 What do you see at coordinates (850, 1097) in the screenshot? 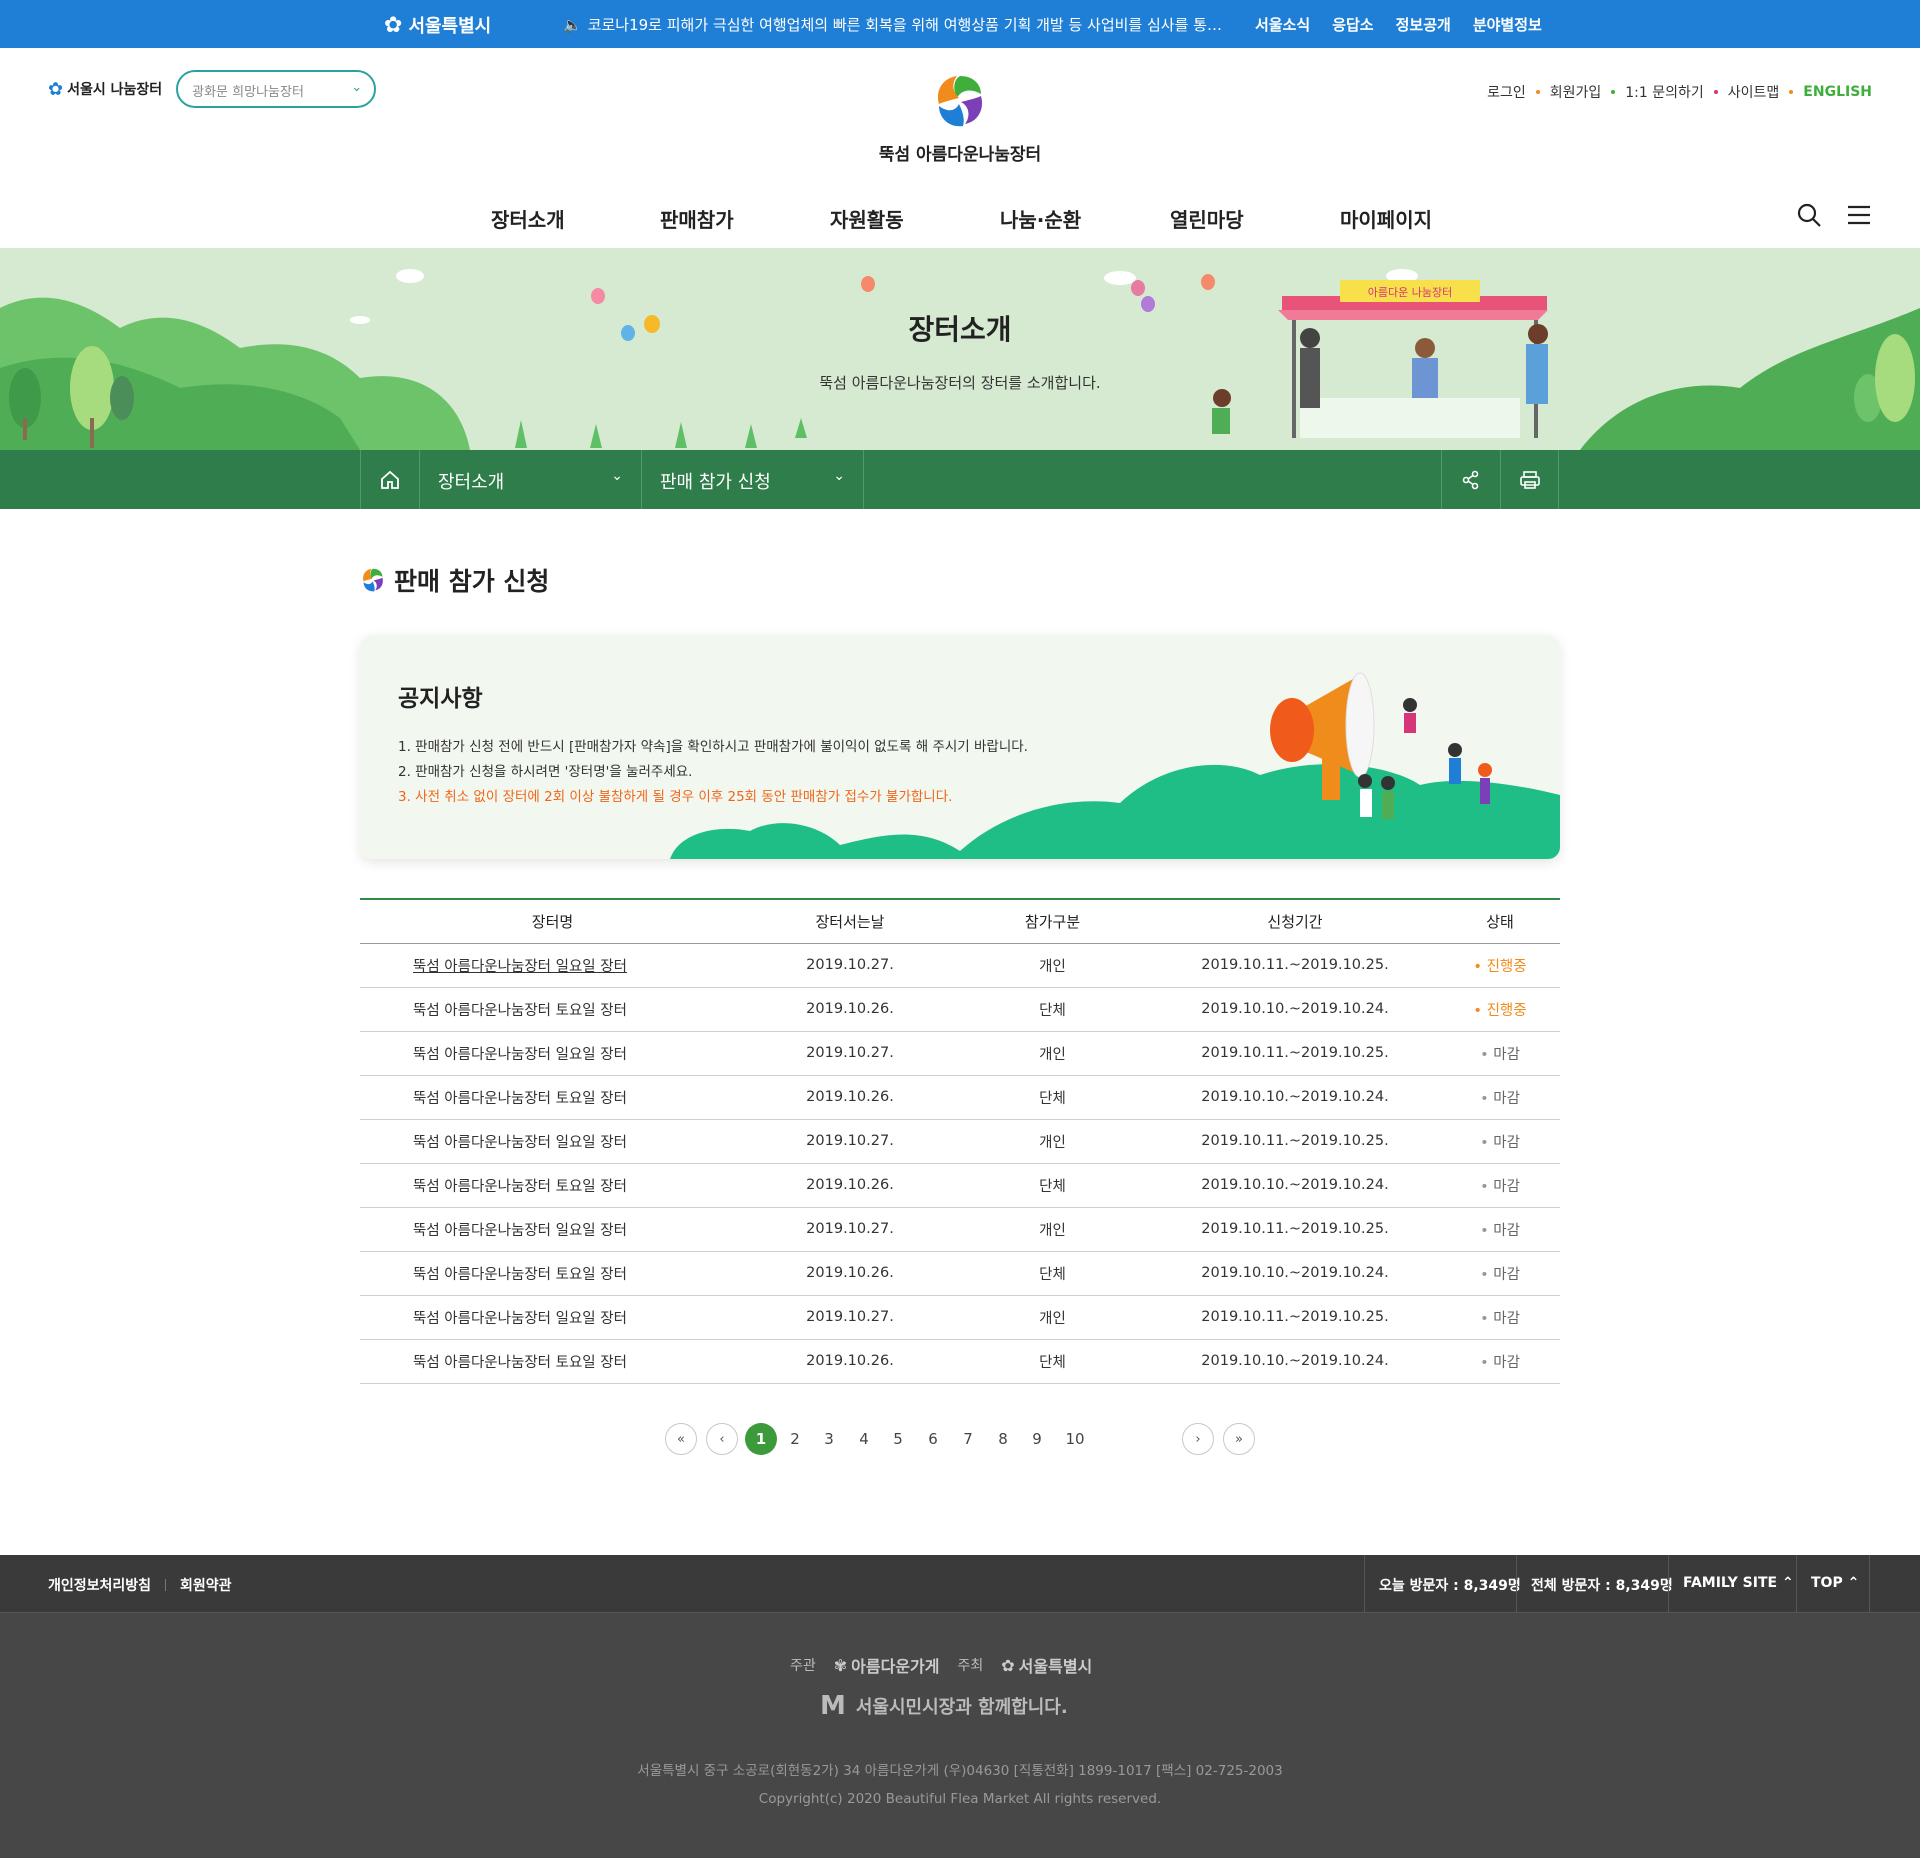
I see `cell-market-date-text: 2019.10.26.` at bounding box center [850, 1097].